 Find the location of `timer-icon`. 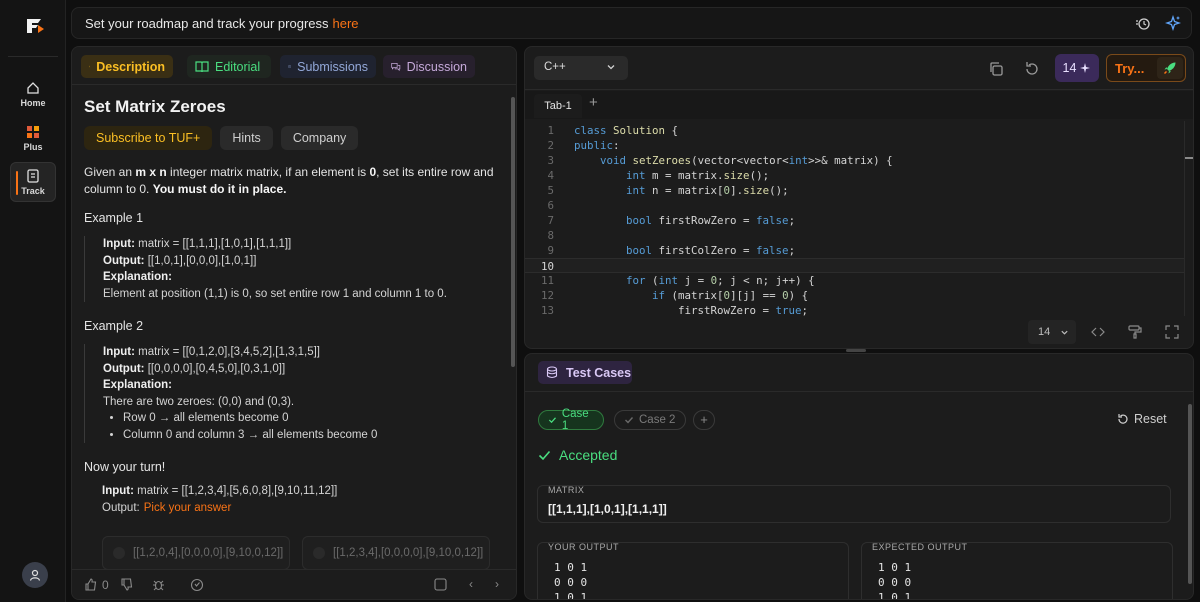

timer-icon is located at coordinates (1143, 23).